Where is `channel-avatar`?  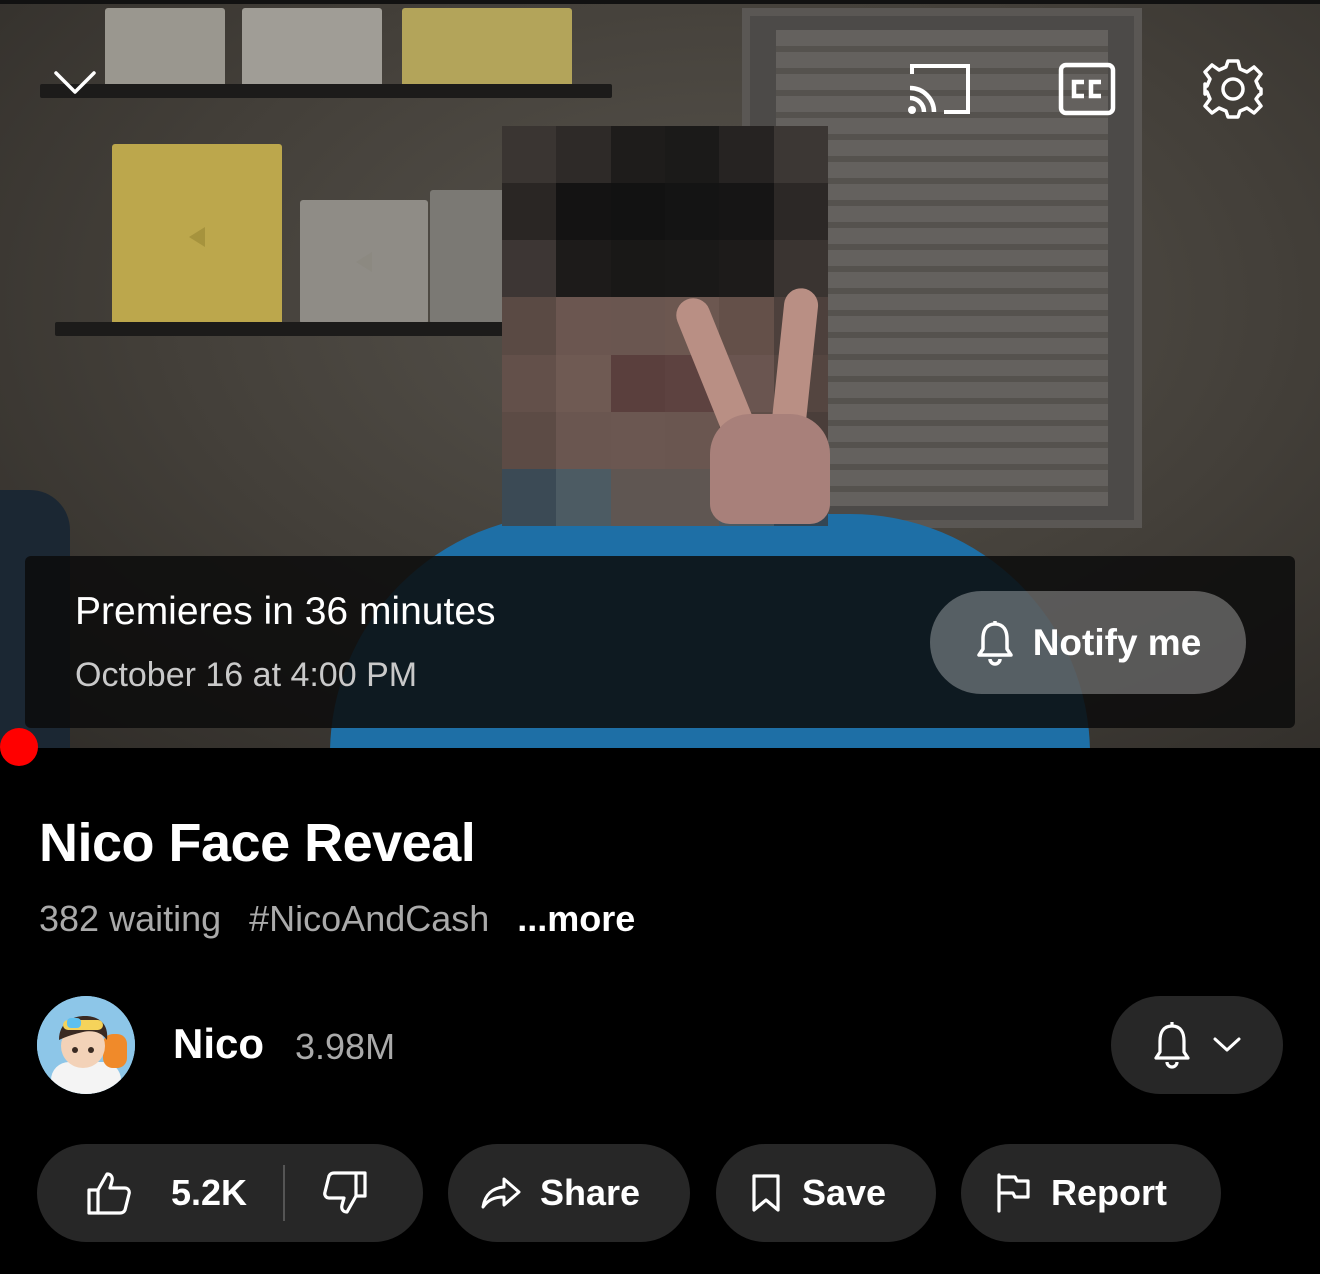
channel-avatar is located at coordinates (86, 1045).